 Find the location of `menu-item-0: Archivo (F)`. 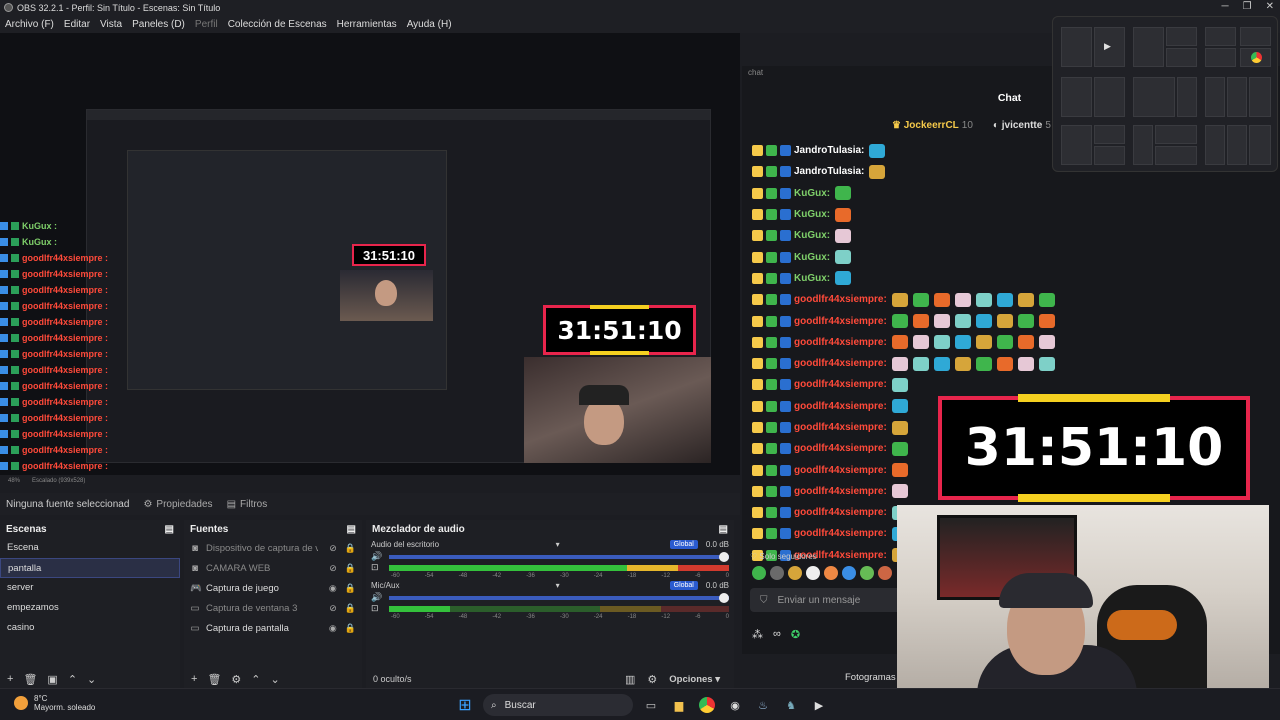

menu-item-0: Archivo (F) is located at coordinates (29, 24).